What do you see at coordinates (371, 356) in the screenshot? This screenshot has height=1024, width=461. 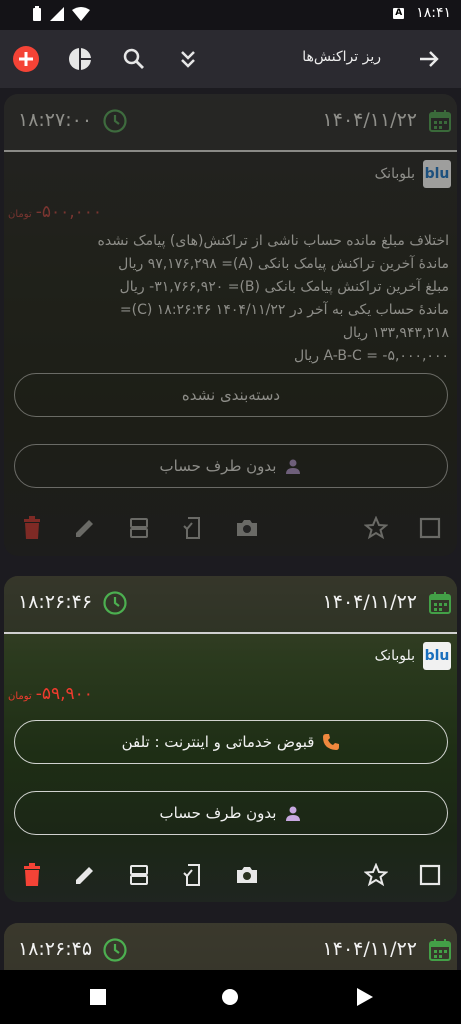 I see `description-line: A-B-C = -۵,۰۰۰,۰۰۰ ریال` at bounding box center [371, 356].